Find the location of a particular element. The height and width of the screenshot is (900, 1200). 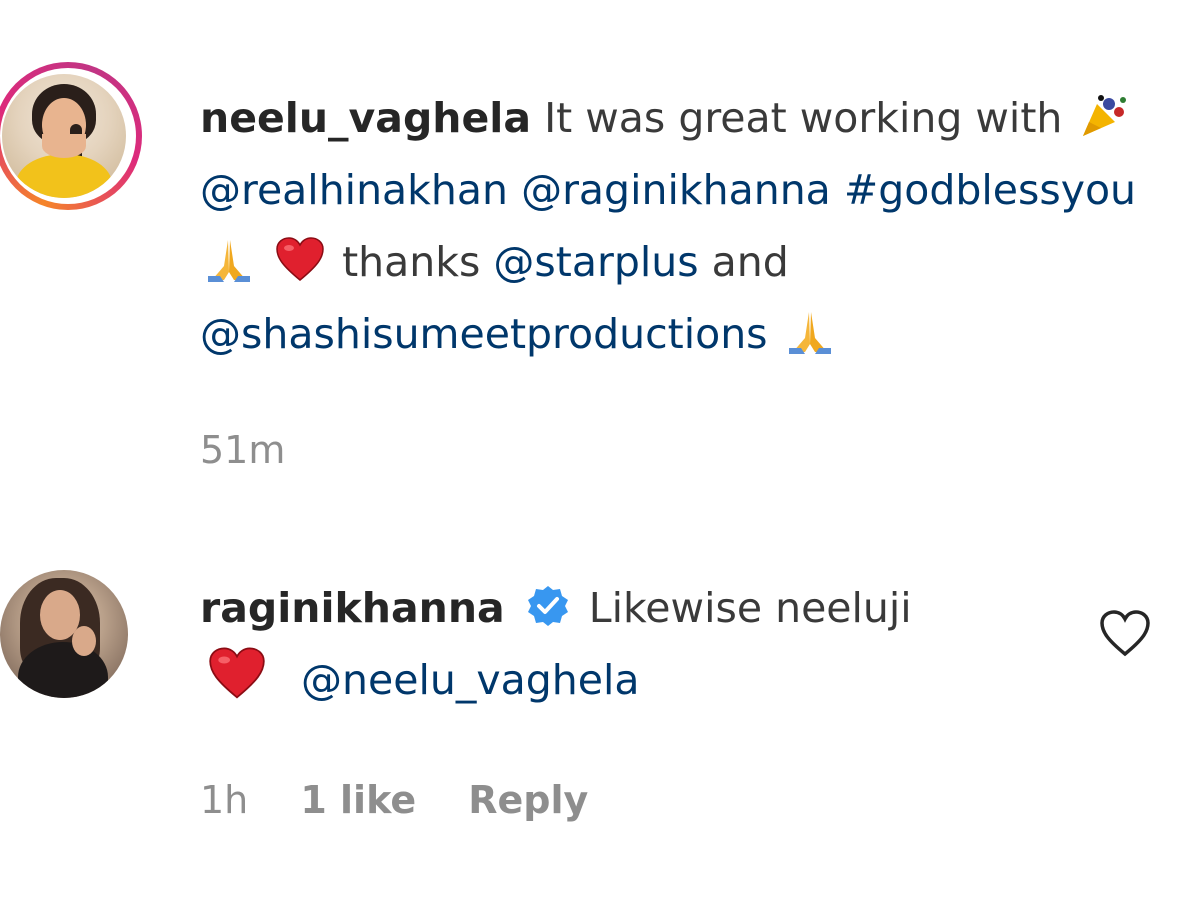

comment-body: It was great working with is located at coordinates (803, 118).